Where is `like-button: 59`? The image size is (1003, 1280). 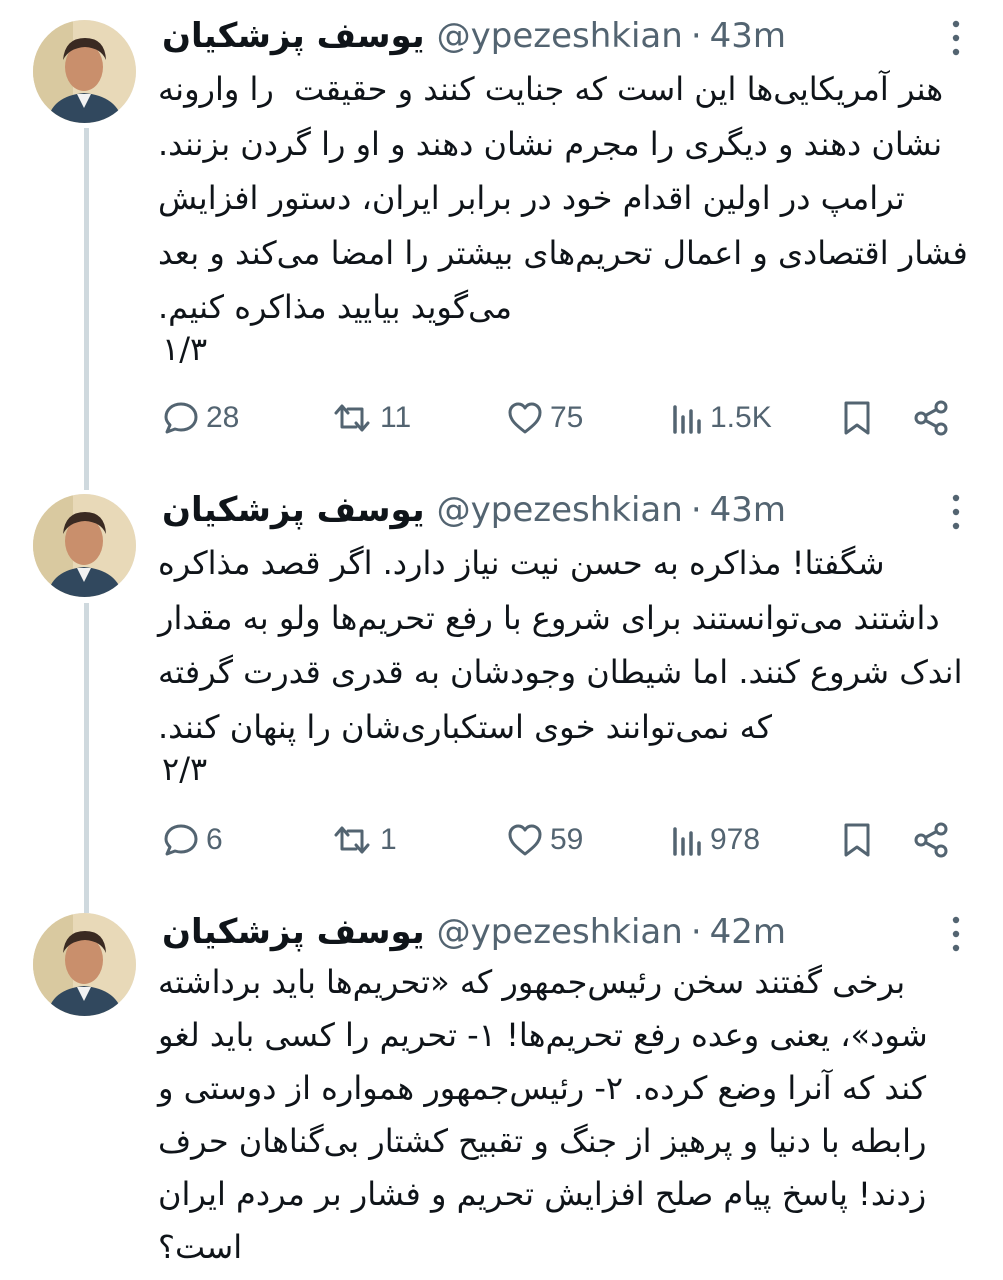 like-button: 59 is located at coordinates (544, 840).